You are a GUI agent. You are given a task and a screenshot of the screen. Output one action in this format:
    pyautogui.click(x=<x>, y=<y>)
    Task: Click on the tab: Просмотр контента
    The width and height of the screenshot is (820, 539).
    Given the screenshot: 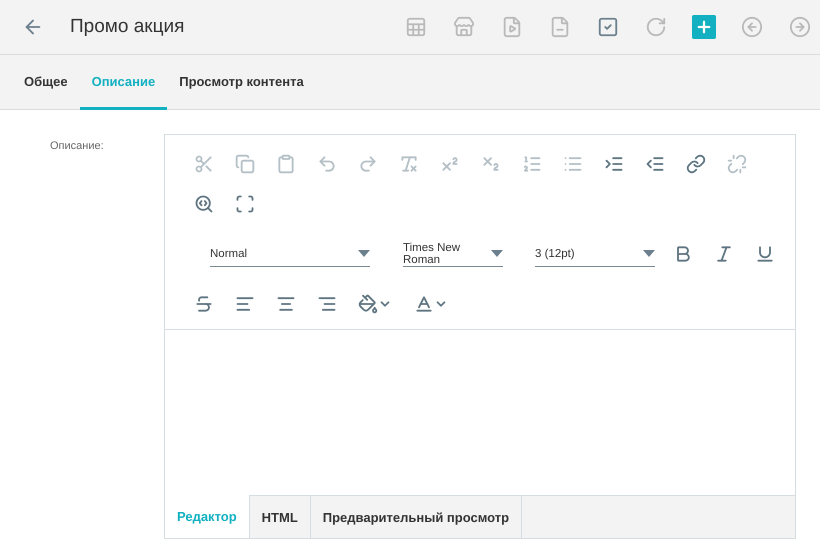 What is the action you would take?
    pyautogui.click(x=241, y=82)
    